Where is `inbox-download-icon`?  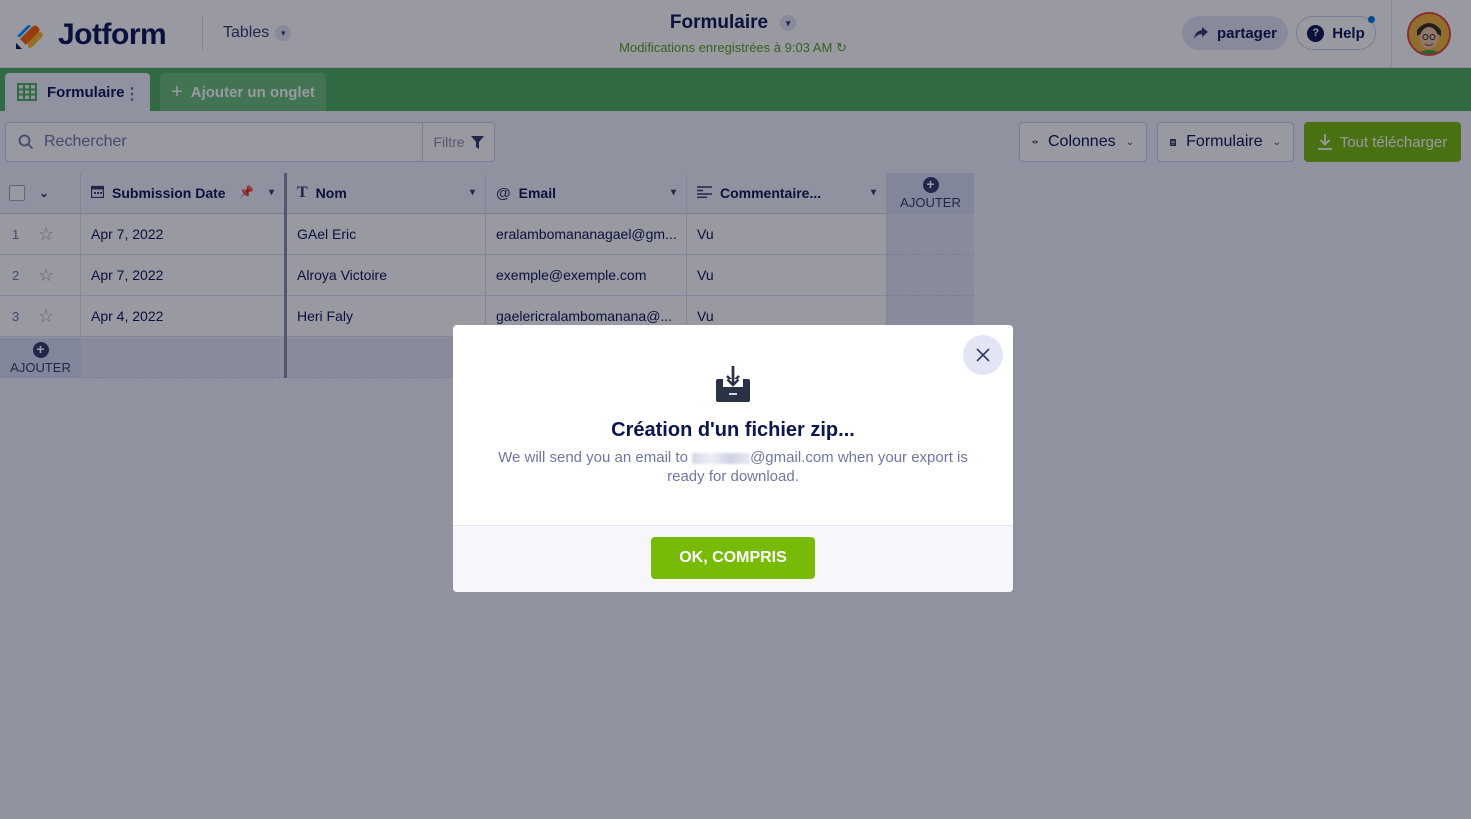
inbox-download-icon is located at coordinates (733, 384).